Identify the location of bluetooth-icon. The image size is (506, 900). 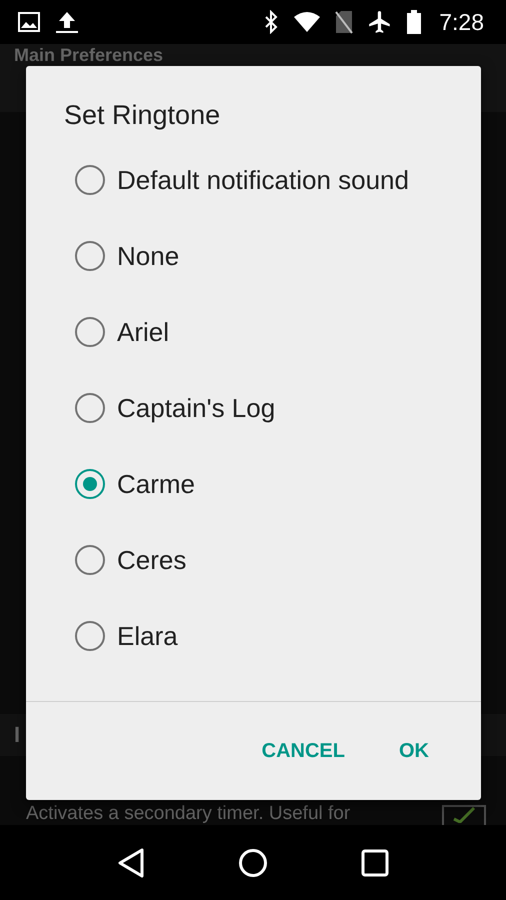
(271, 22).